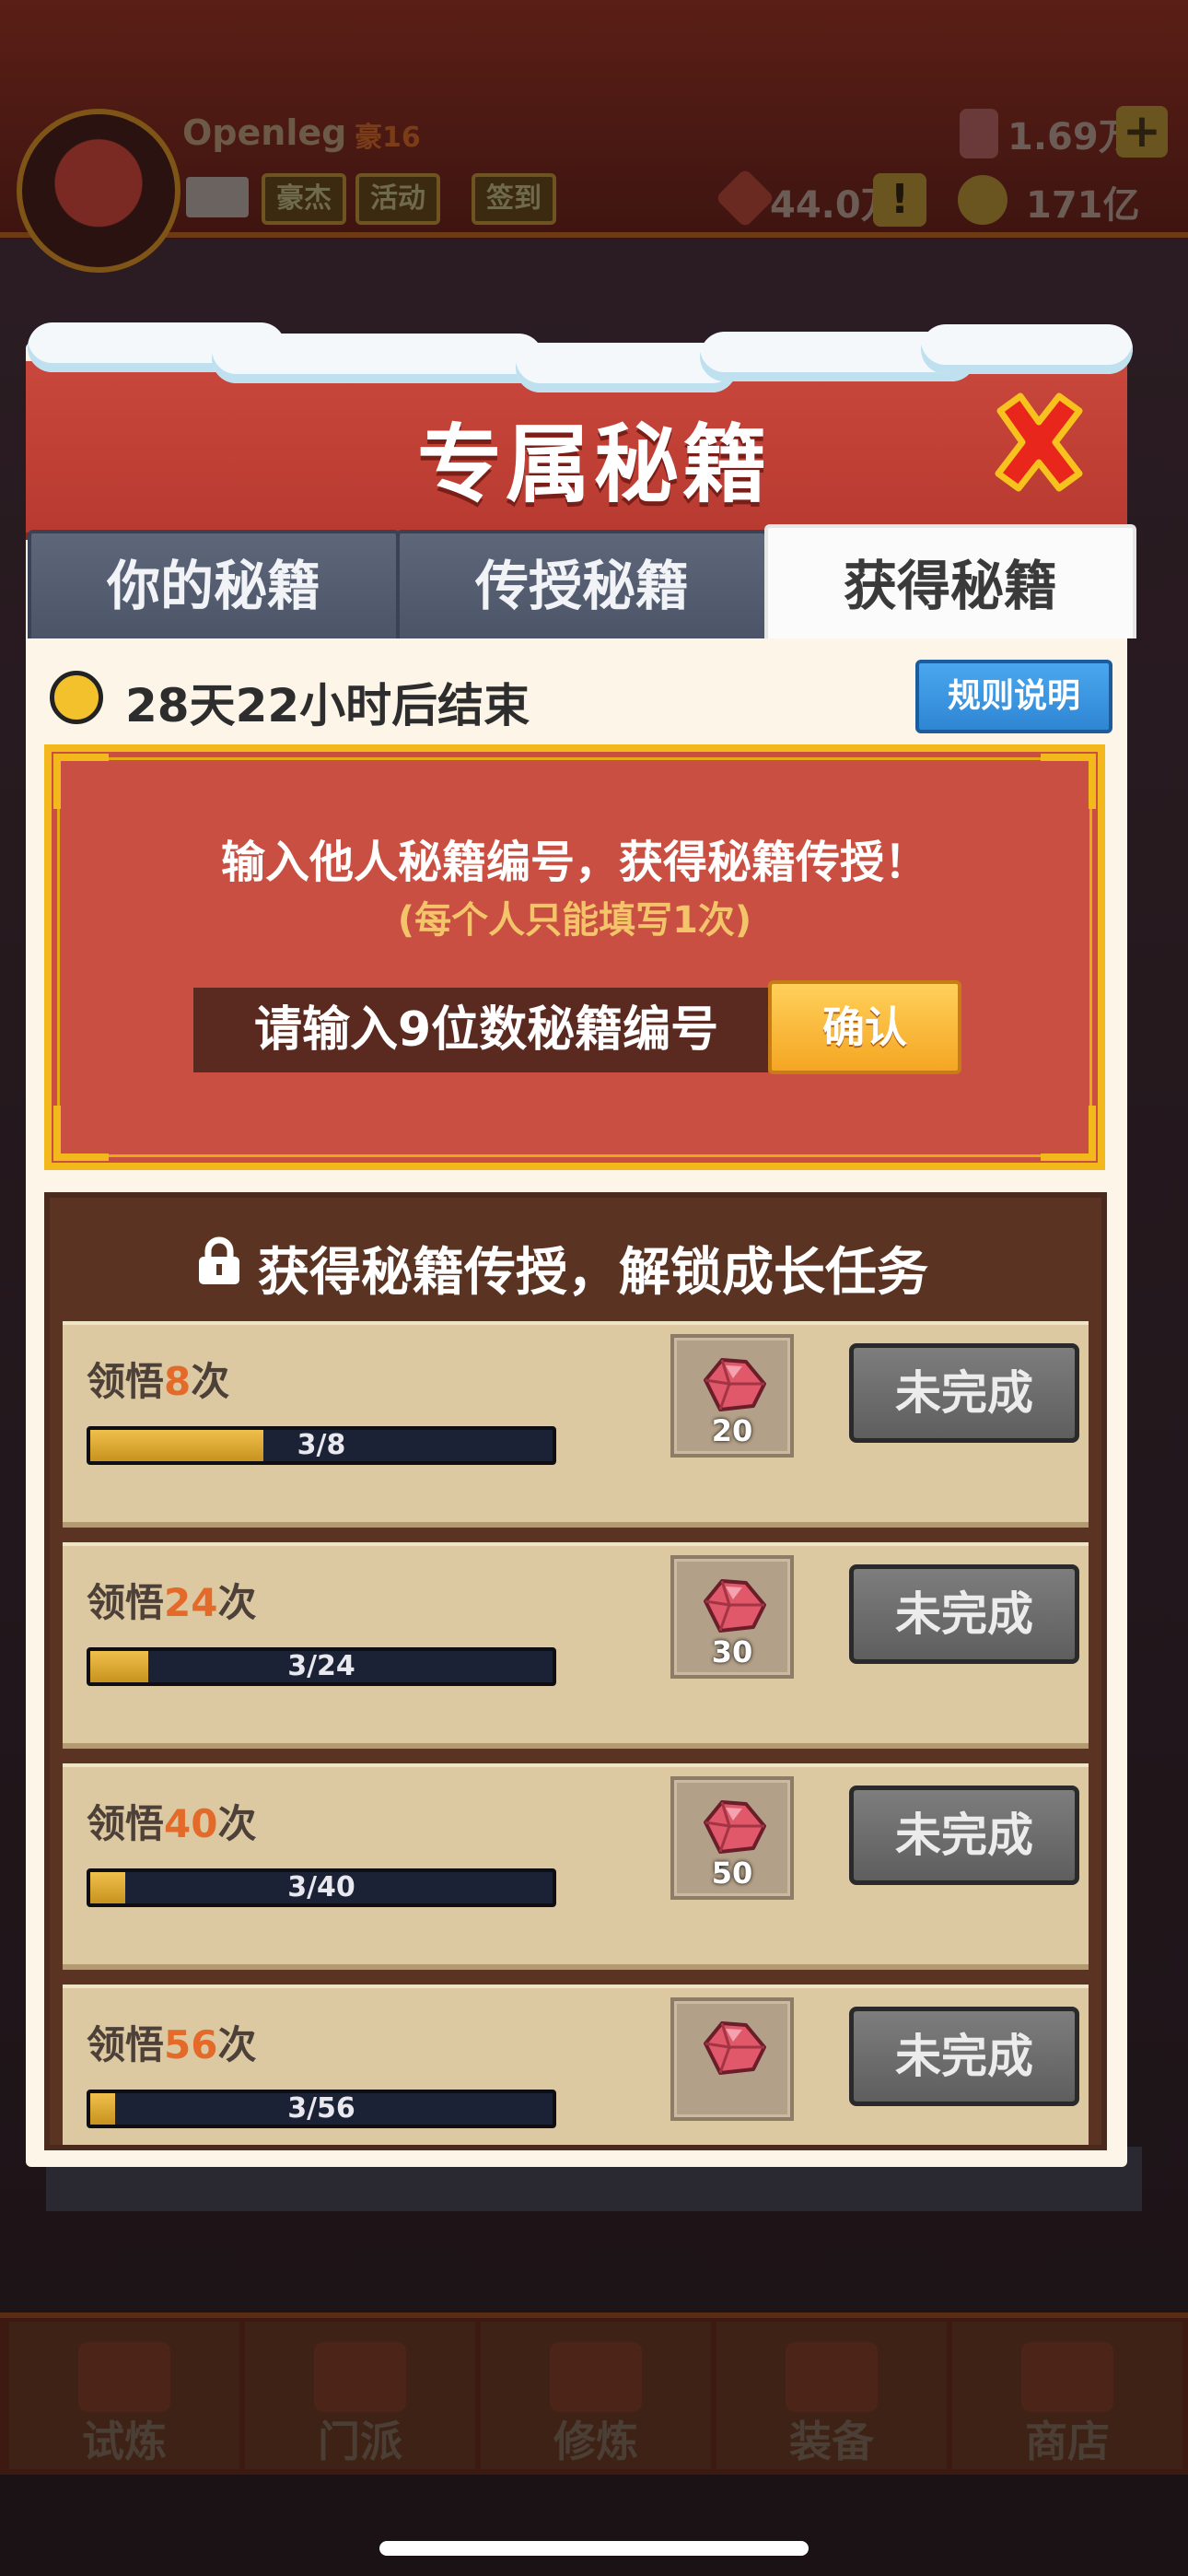 This screenshot has height=2576, width=1188. I want to click on tasks-header: 获得秘籍传授，解锁成长任务, so click(575, 1257).